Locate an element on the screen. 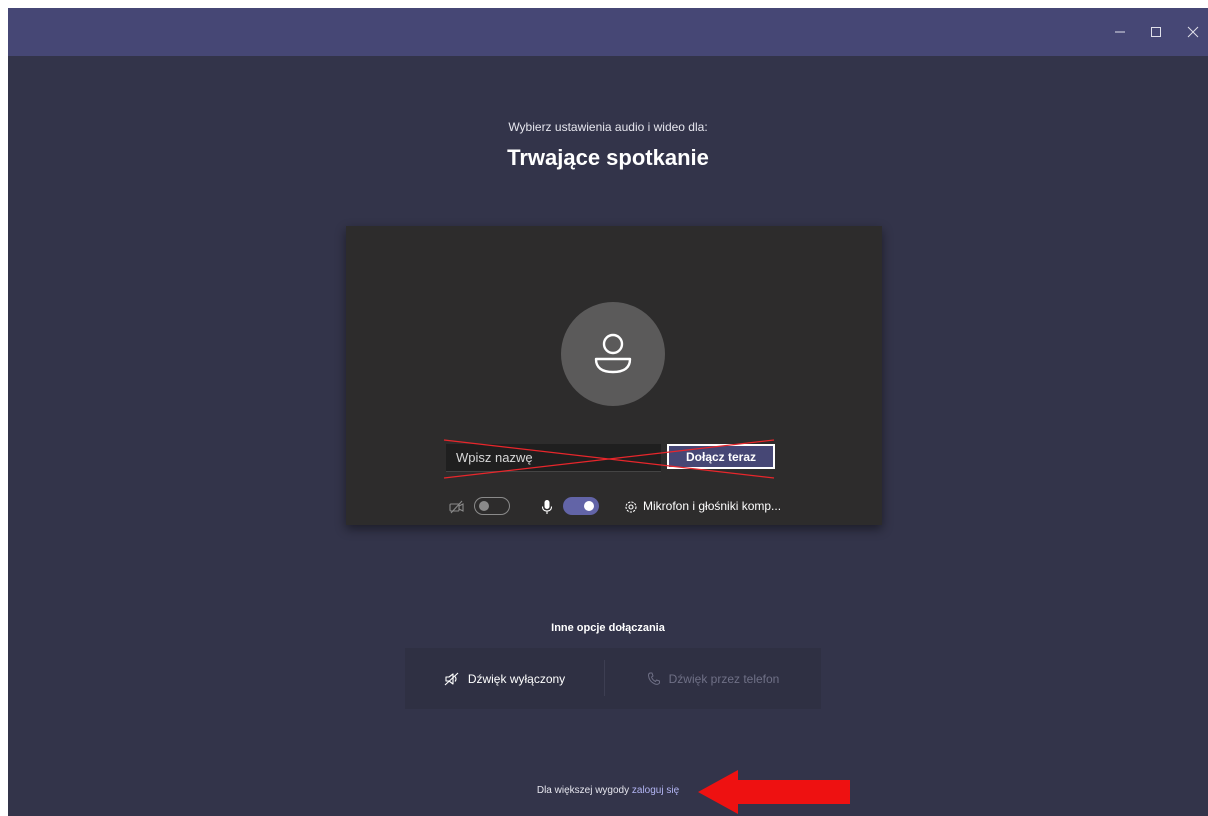 The height and width of the screenshot is (816, 1208). maximize-icon is located at coordinates (1156, 32).